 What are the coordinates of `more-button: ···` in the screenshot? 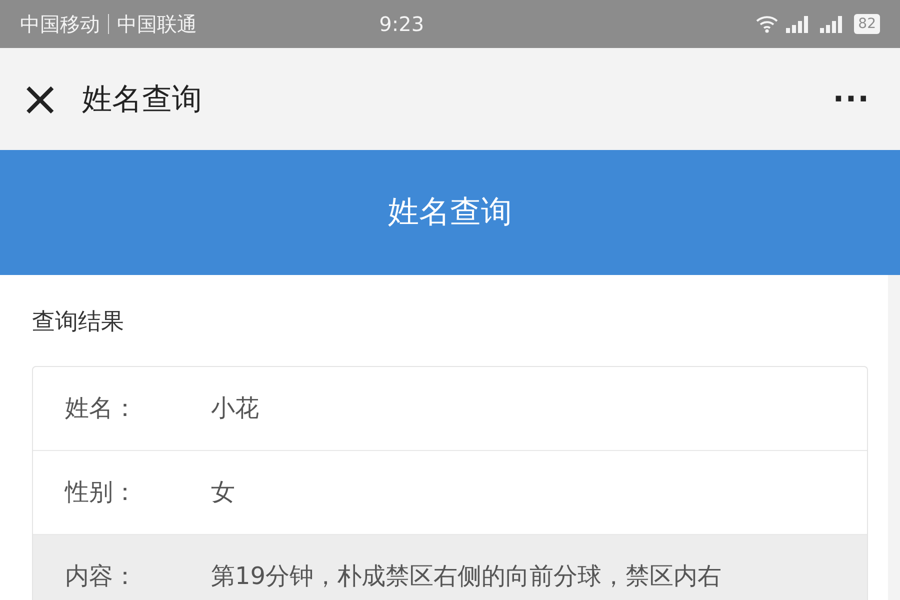 It's located at (851, 99).